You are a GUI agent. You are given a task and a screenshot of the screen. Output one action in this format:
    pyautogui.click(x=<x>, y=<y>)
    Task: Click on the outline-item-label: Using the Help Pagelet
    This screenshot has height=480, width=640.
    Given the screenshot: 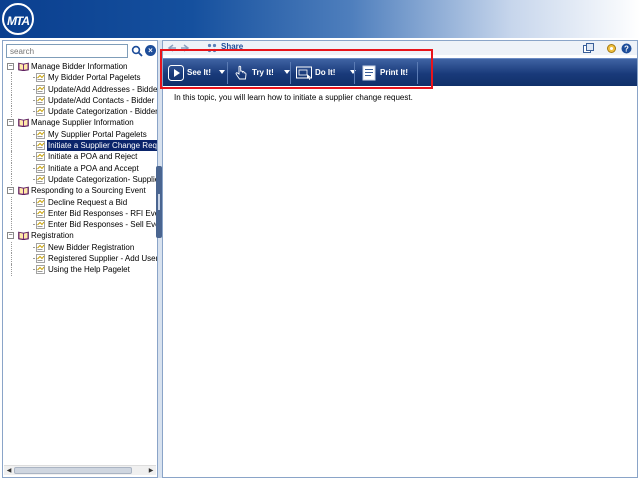 What is the action you would take?
    pyautogui.click(x=89, y=270)
    